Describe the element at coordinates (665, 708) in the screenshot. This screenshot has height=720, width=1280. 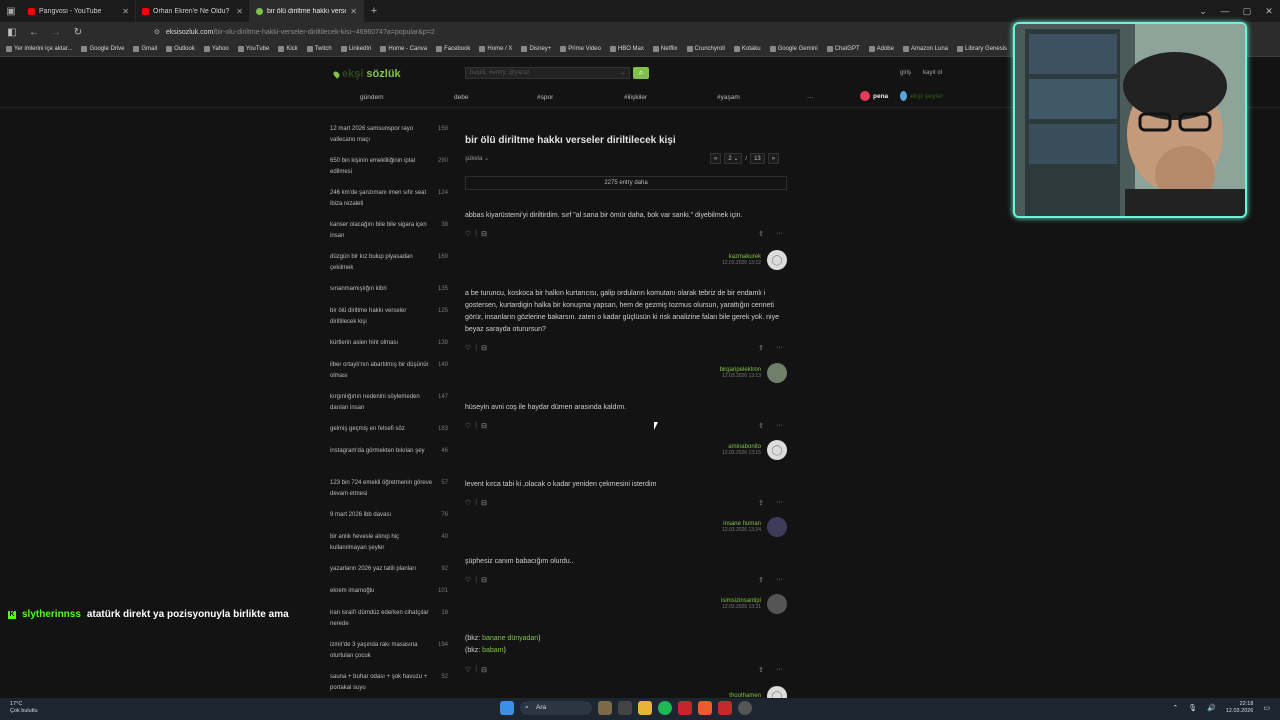
I see `spotify-icon` at that location.